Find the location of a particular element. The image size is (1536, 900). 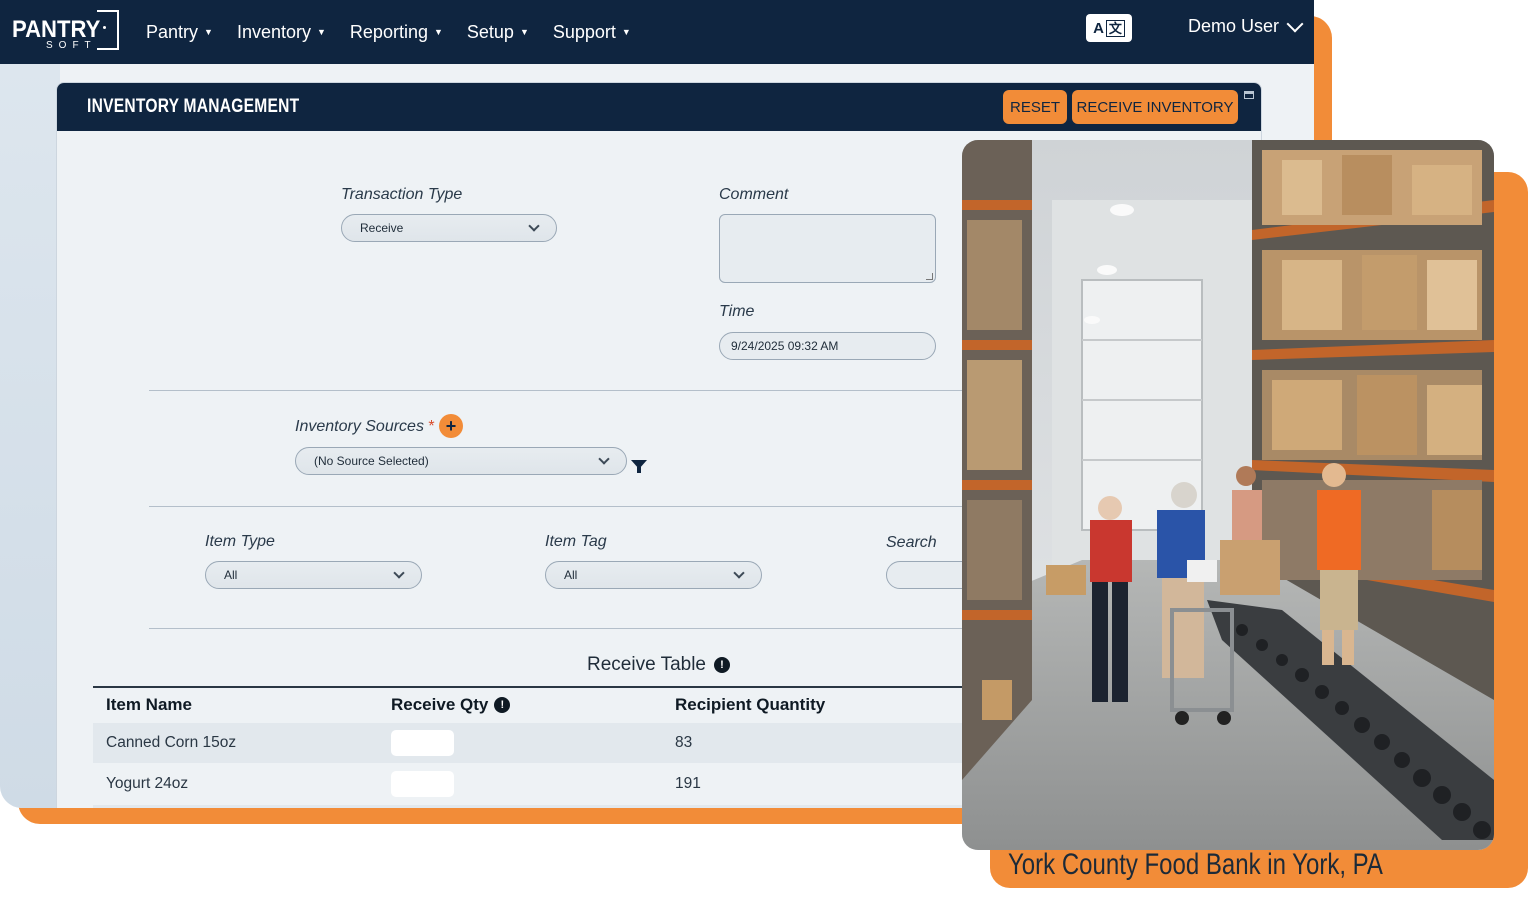

menu-label: Inventory is located at coordinates (273, 31).